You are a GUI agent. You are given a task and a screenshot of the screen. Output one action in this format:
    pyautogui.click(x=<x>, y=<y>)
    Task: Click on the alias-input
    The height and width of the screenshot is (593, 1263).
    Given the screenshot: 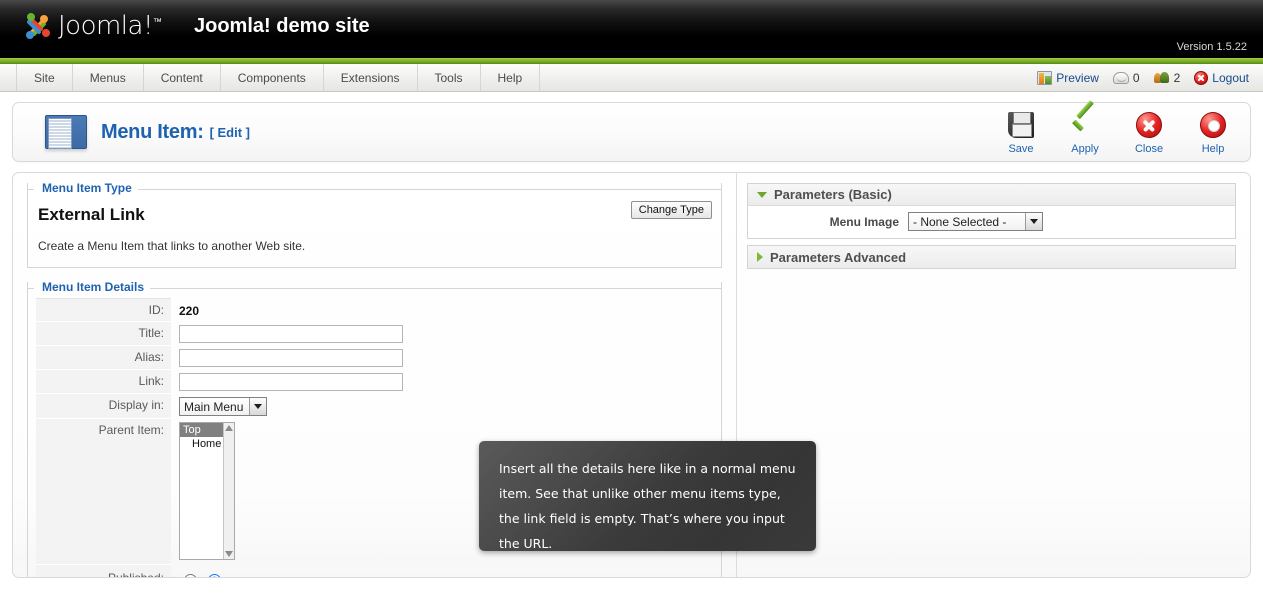 What is the action you would take?
    pyautogui.click(x=291, y=357)
    